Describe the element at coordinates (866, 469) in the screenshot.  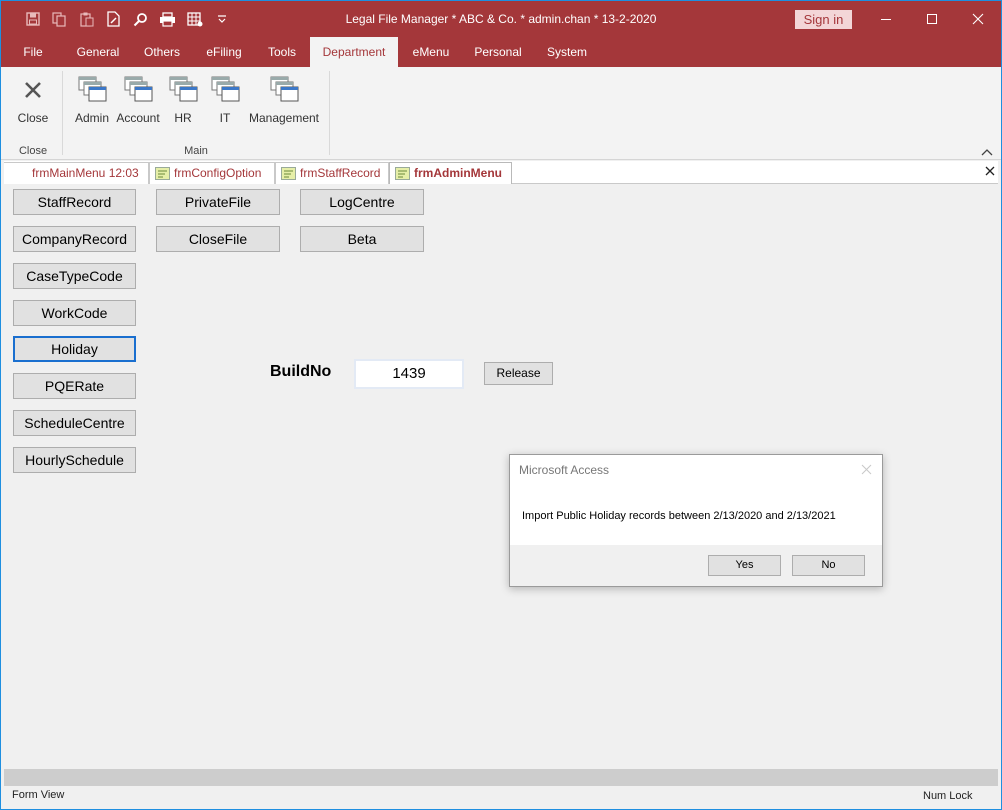
I see `dialog-close-icon` at that location.